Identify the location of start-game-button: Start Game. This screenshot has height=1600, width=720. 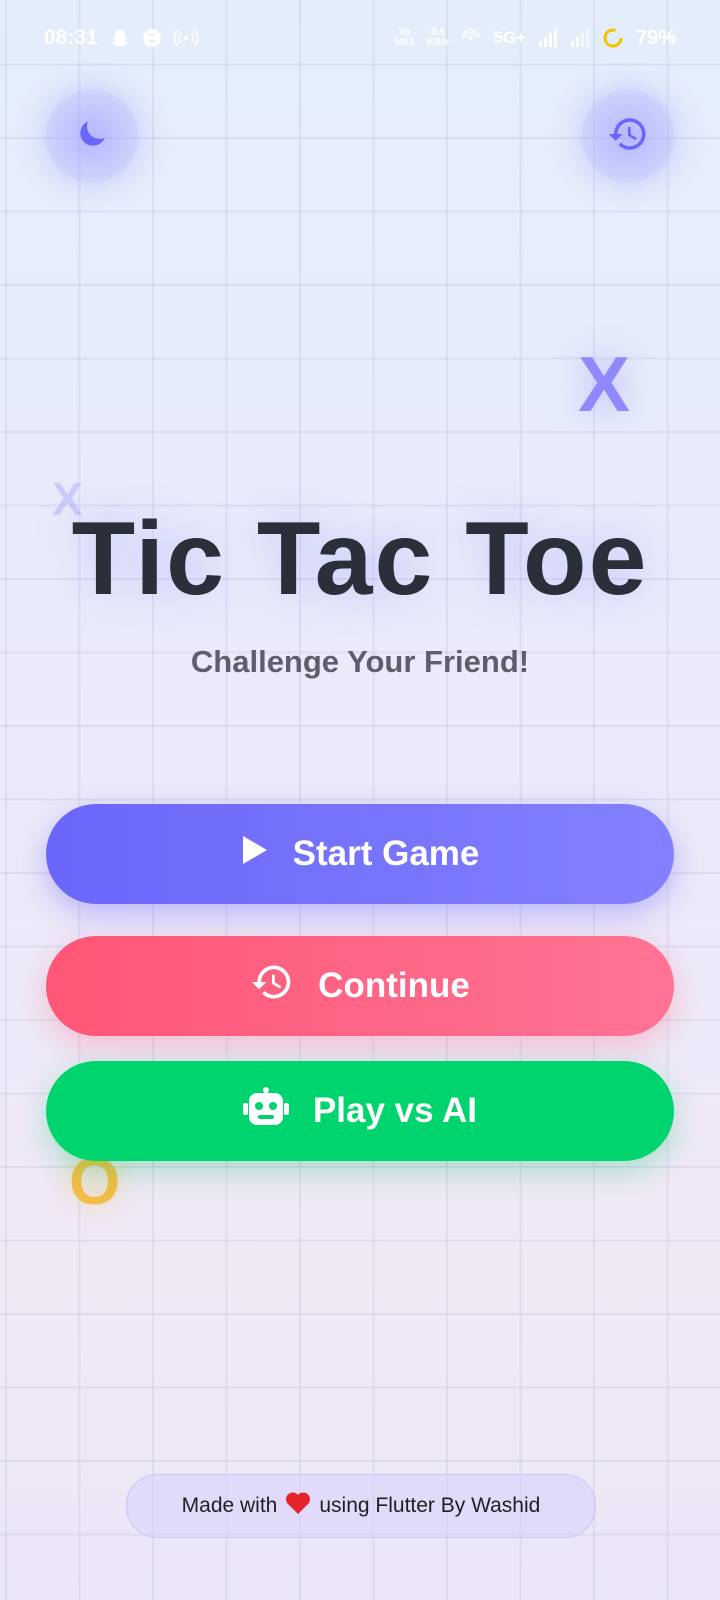
(360, 854).